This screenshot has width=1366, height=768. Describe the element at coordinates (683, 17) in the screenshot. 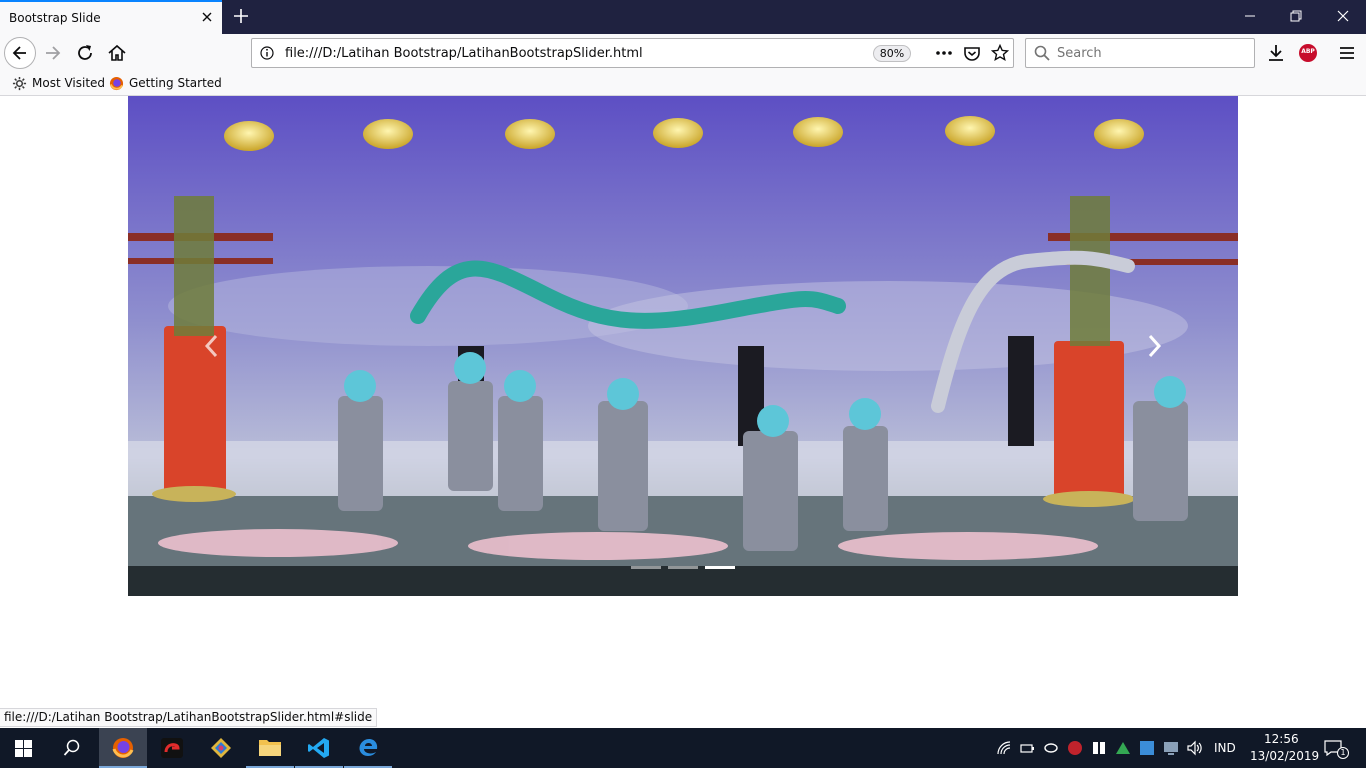

I see `tab-strip: Bootstrap Slide` at that location.